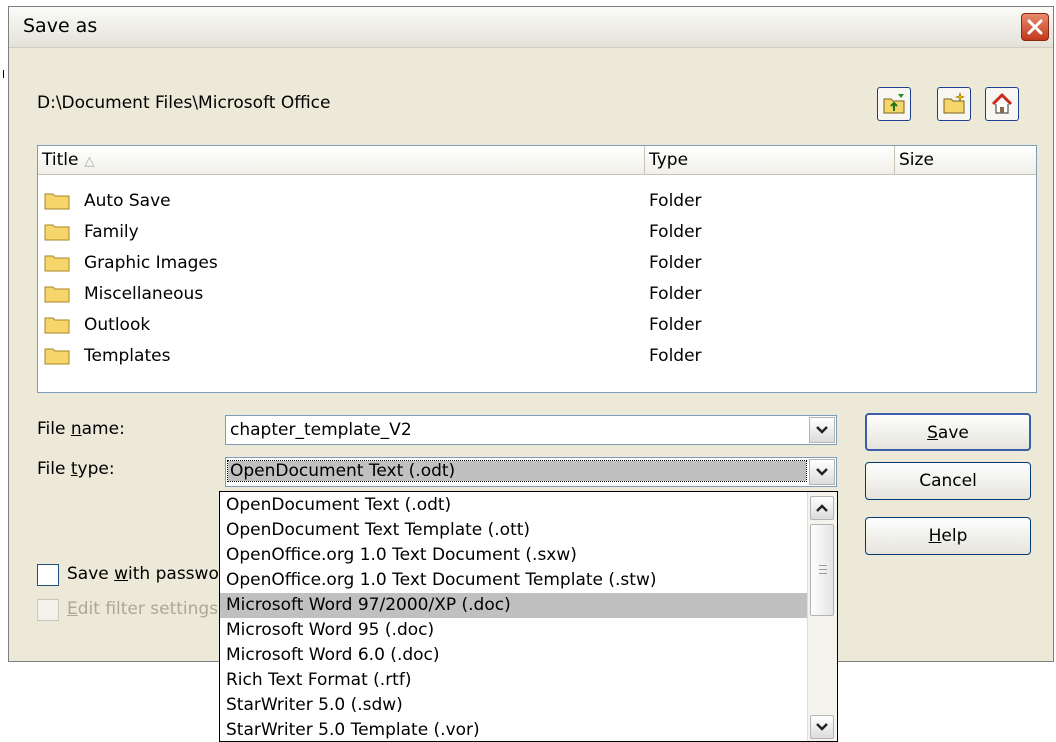 The width and height of the screenshot is (1056, 742). What do you see at coordinates (514, 655) in the screenshot?
I see `file-type-option: Microsoft Word 6.0 (.doc)` at bounding box center [514, 655].